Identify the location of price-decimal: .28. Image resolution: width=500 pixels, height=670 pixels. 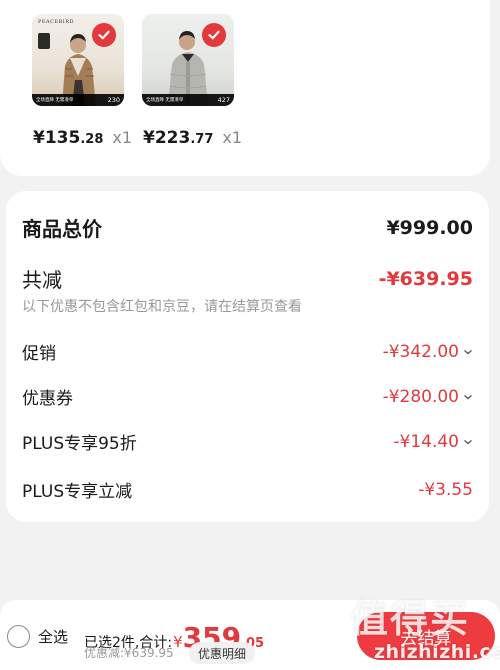
(92, 139).